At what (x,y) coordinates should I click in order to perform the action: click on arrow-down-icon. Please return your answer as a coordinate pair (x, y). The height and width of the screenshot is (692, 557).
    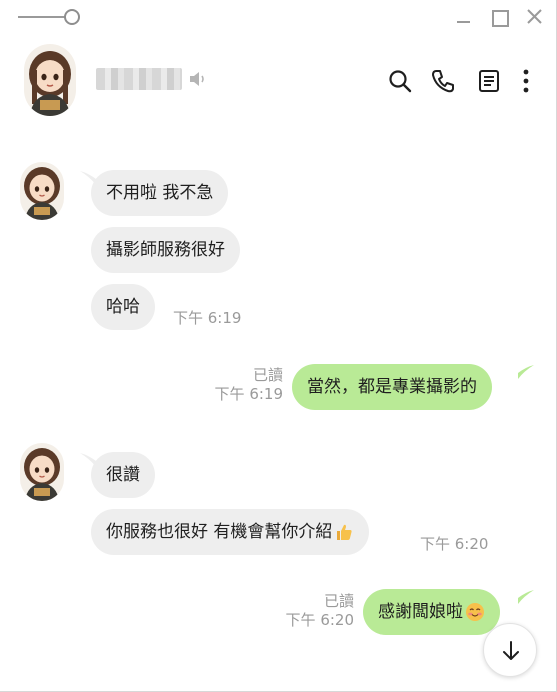
    Looking at the image, I should click on (511, 650).